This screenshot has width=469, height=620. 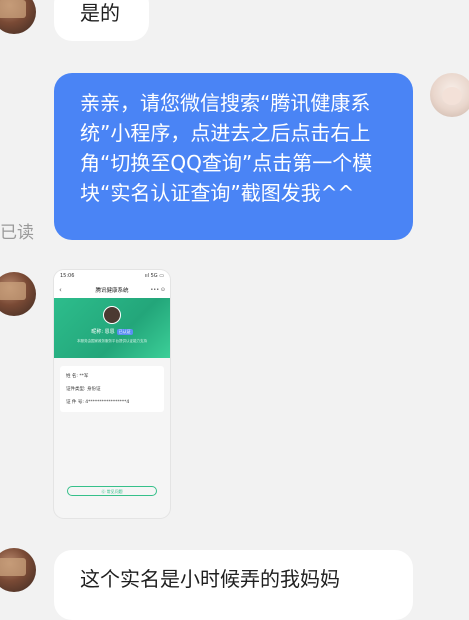 I want to click on screenshot-row-name: 姓 名: **军, so click(x=77, y=376).